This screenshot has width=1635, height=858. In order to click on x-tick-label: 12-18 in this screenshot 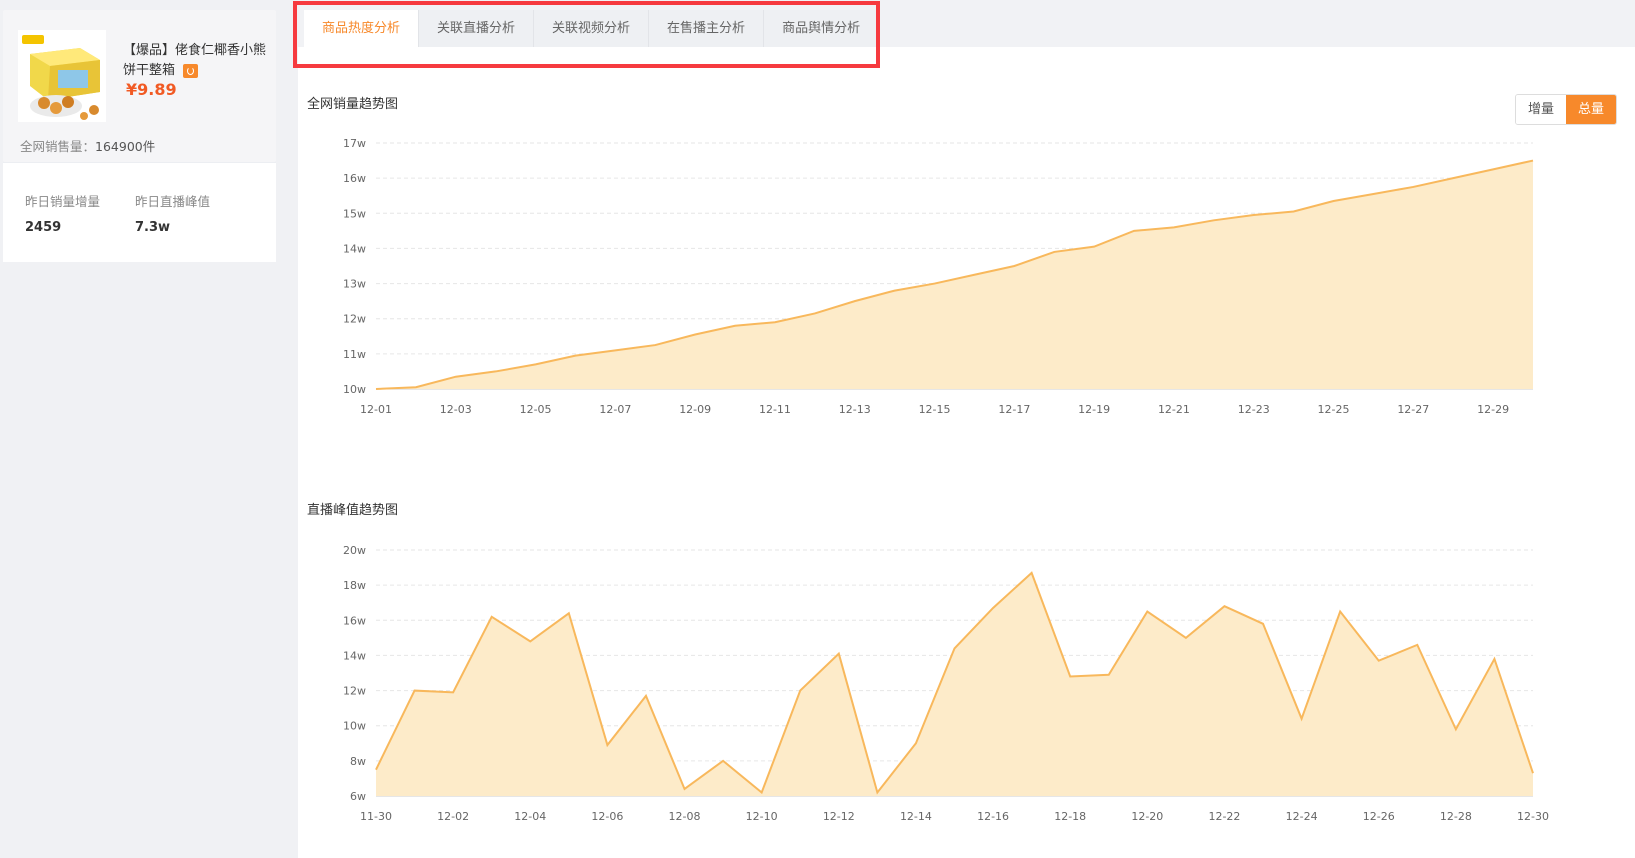, I will do `click(1070, 816)`.